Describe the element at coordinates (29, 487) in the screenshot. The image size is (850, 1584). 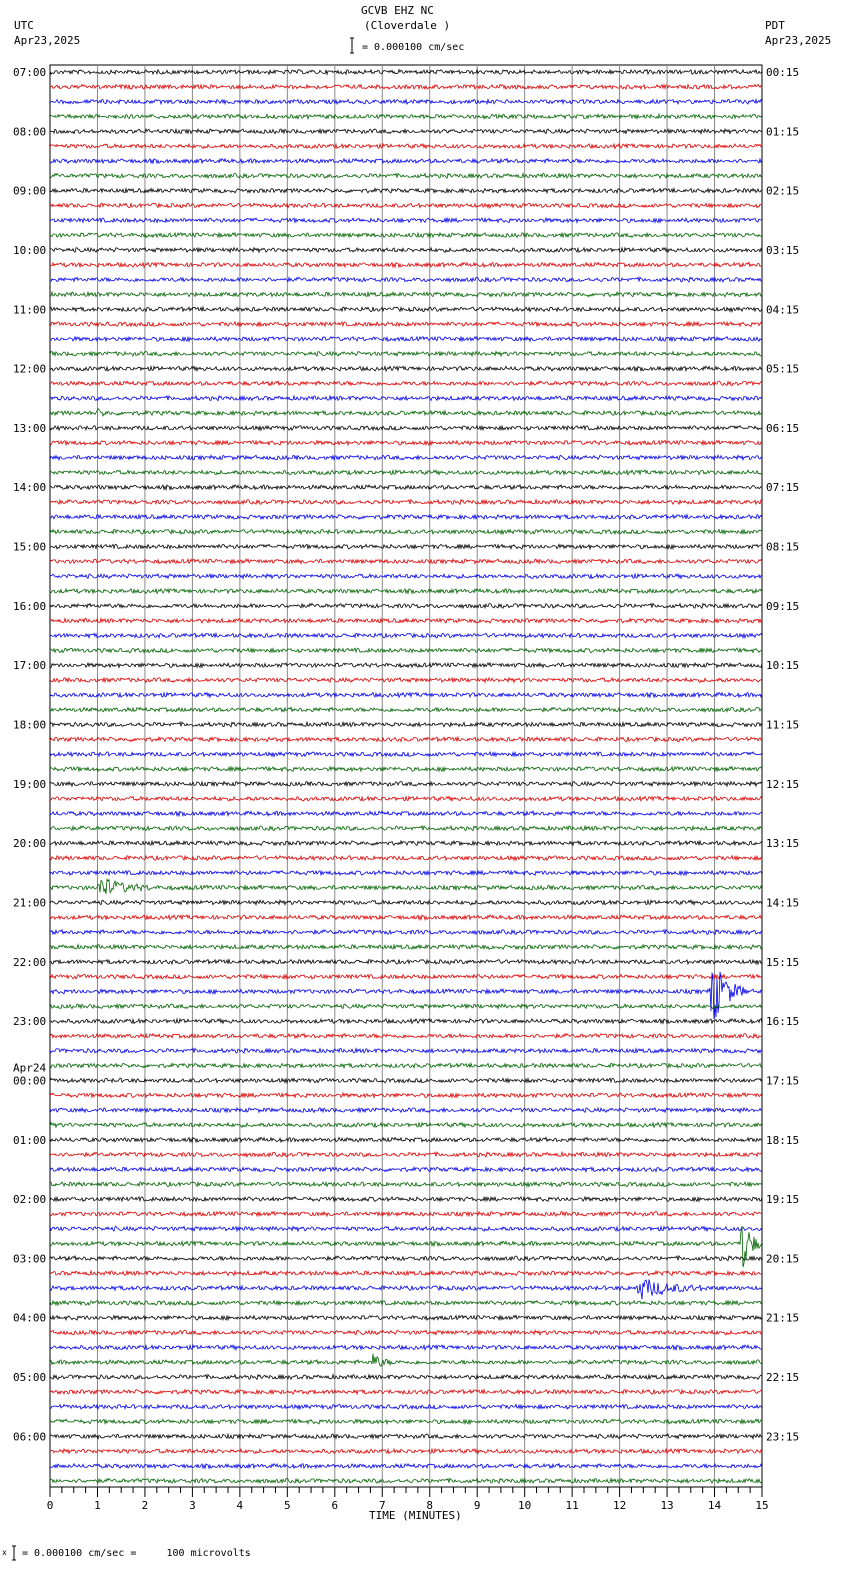
I see `utc-hour-label: 14:00` at that location.